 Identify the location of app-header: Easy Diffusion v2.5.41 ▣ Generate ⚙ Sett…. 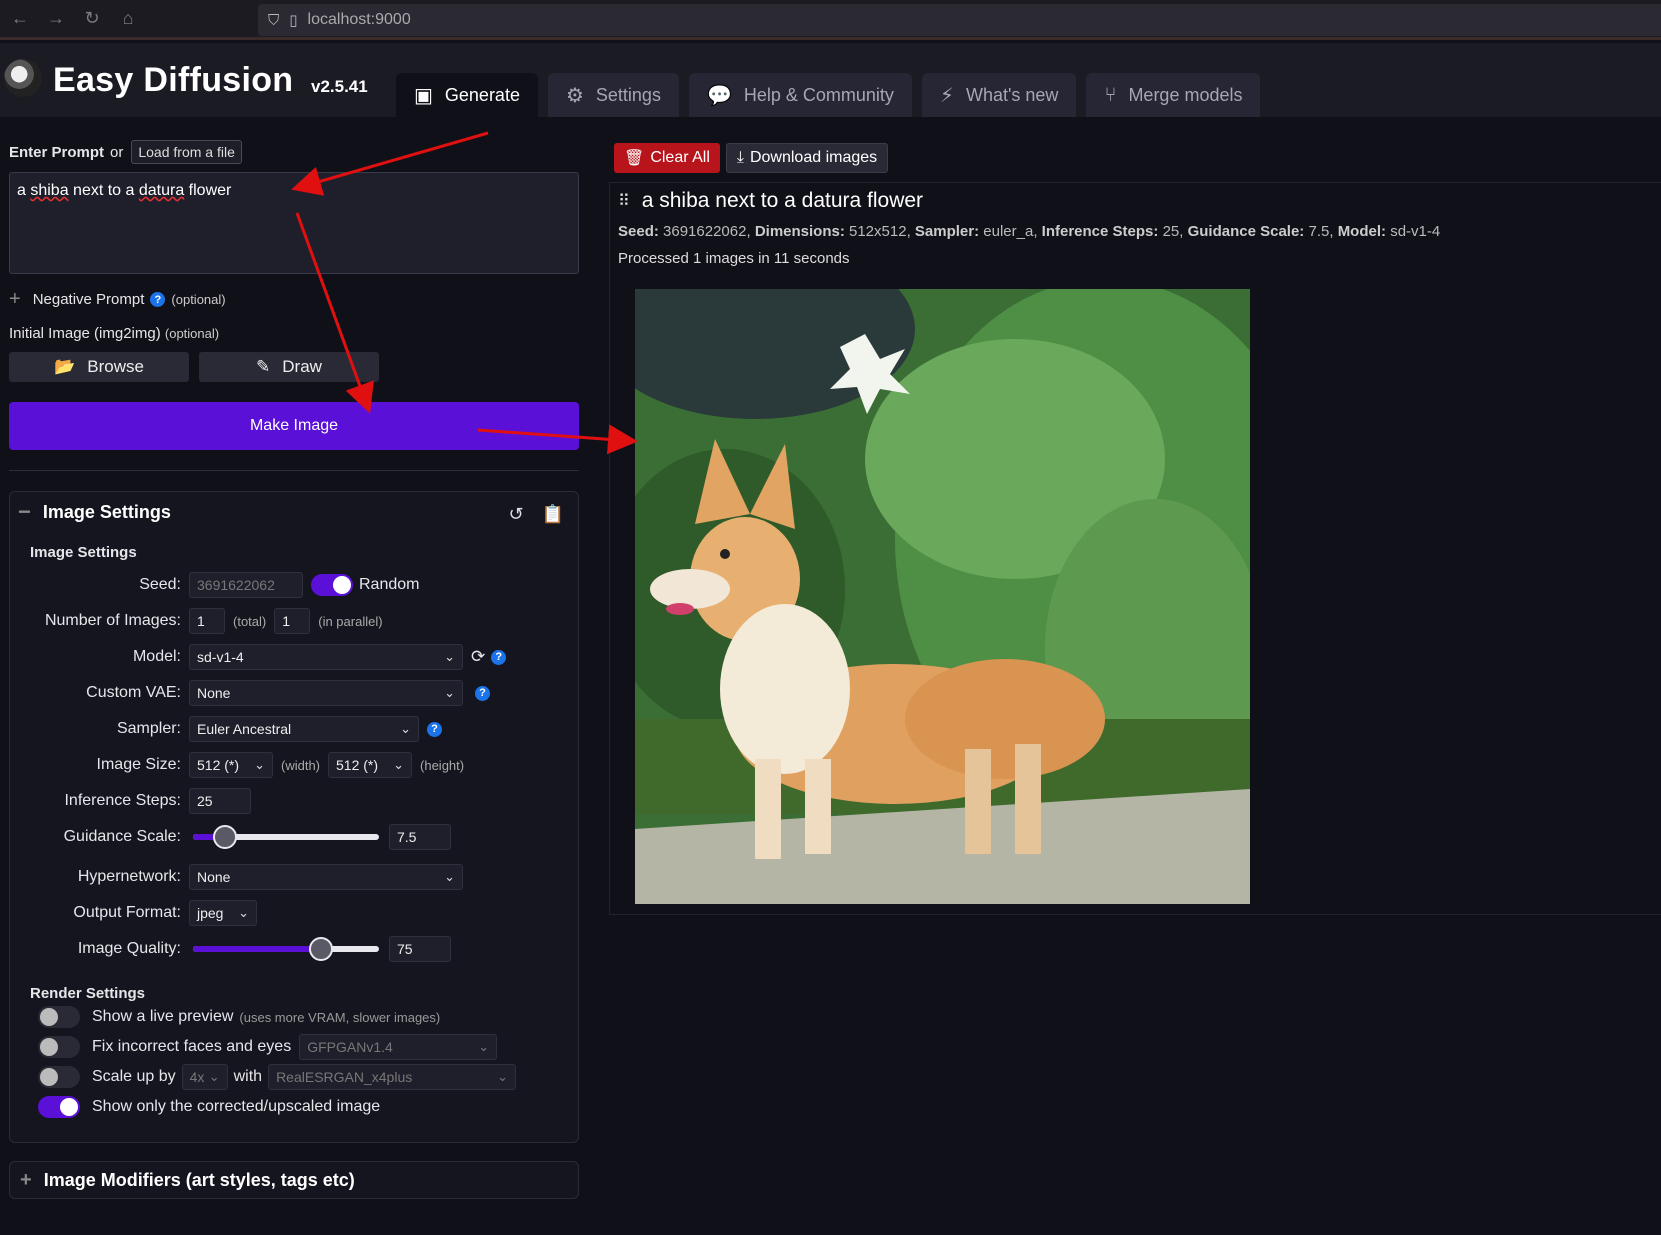
(830, 80).